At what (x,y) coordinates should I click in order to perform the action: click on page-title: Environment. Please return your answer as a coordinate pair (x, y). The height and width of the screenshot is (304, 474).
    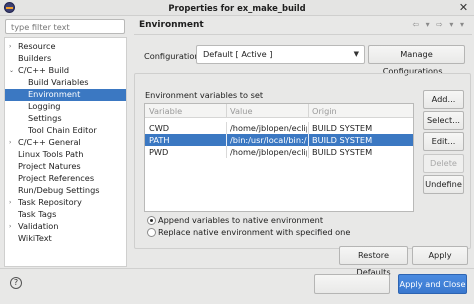
    Looking at the image, I should click on (171, 25).